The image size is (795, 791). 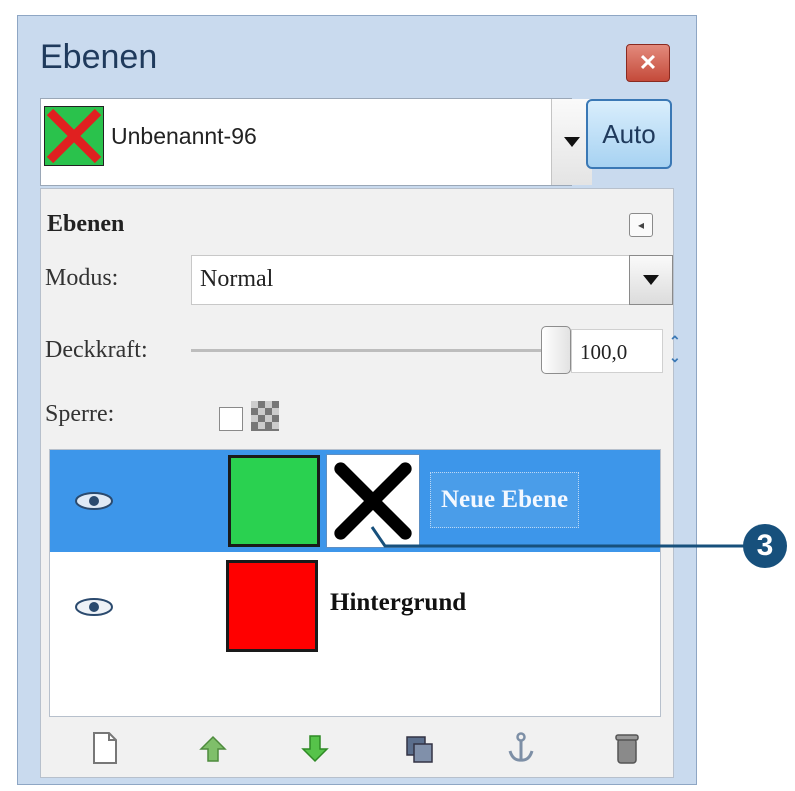 I want to click on layer-mask-thumbnail, so click(x=373, y=501).